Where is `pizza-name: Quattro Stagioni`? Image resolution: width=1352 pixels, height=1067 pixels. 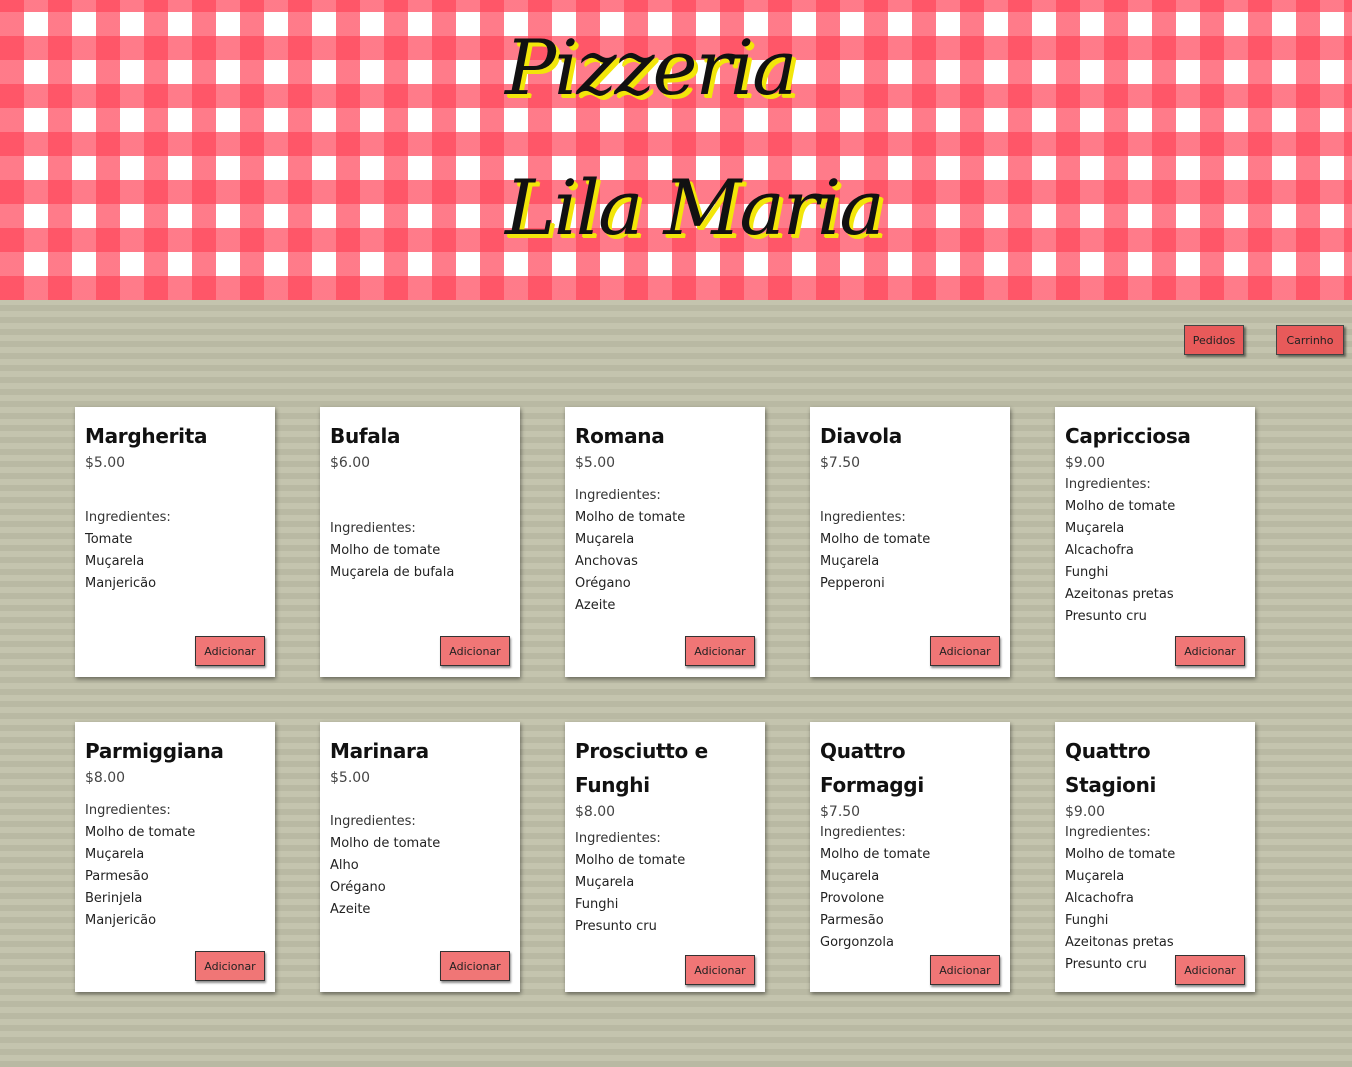
pizza-name: Quattro Stagioni is located at coordinates (1111, 768).